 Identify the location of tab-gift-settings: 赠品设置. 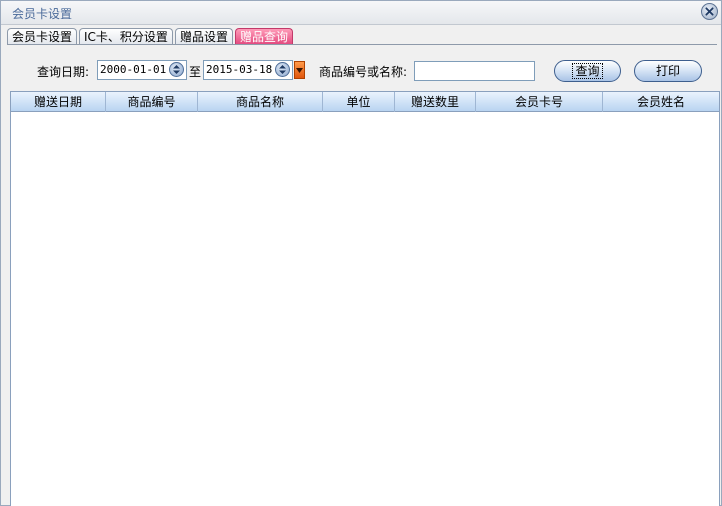
(203, 36).